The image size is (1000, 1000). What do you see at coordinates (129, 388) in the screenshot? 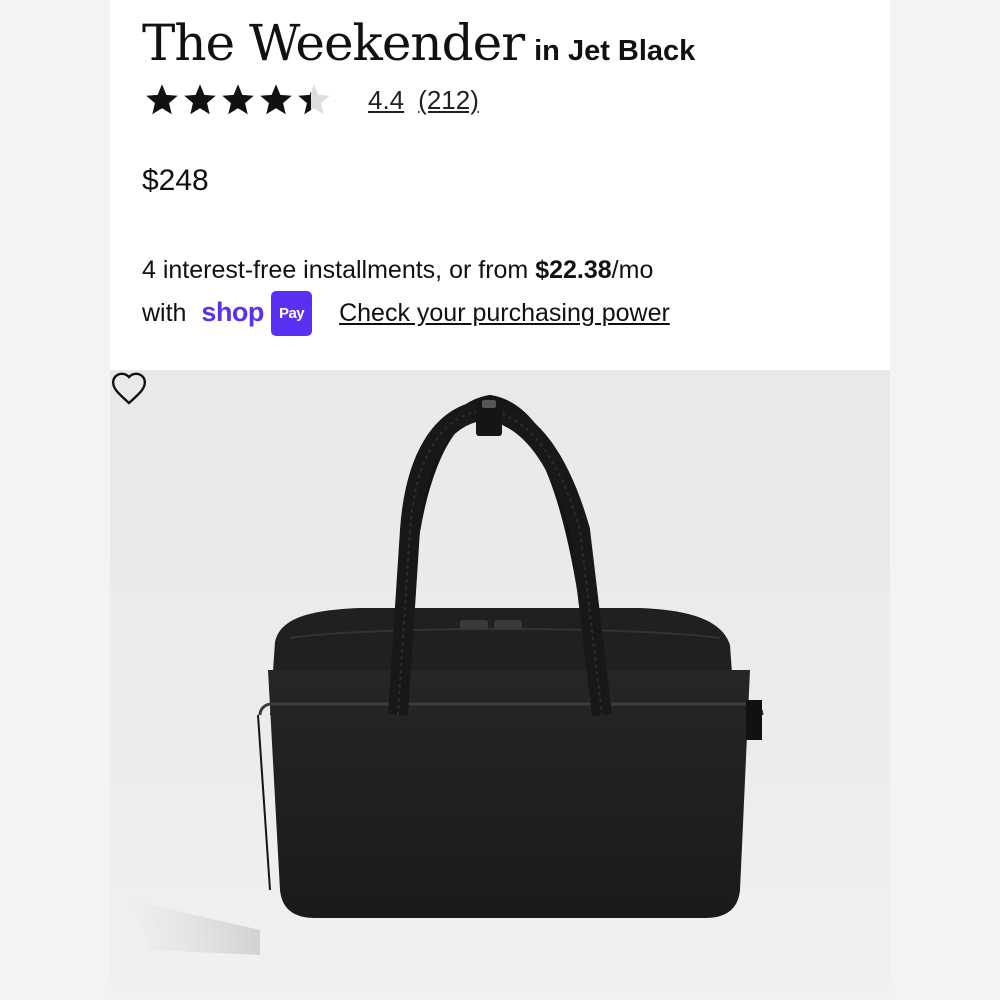
I see `heart-icon` at bounding box center [129, 388].